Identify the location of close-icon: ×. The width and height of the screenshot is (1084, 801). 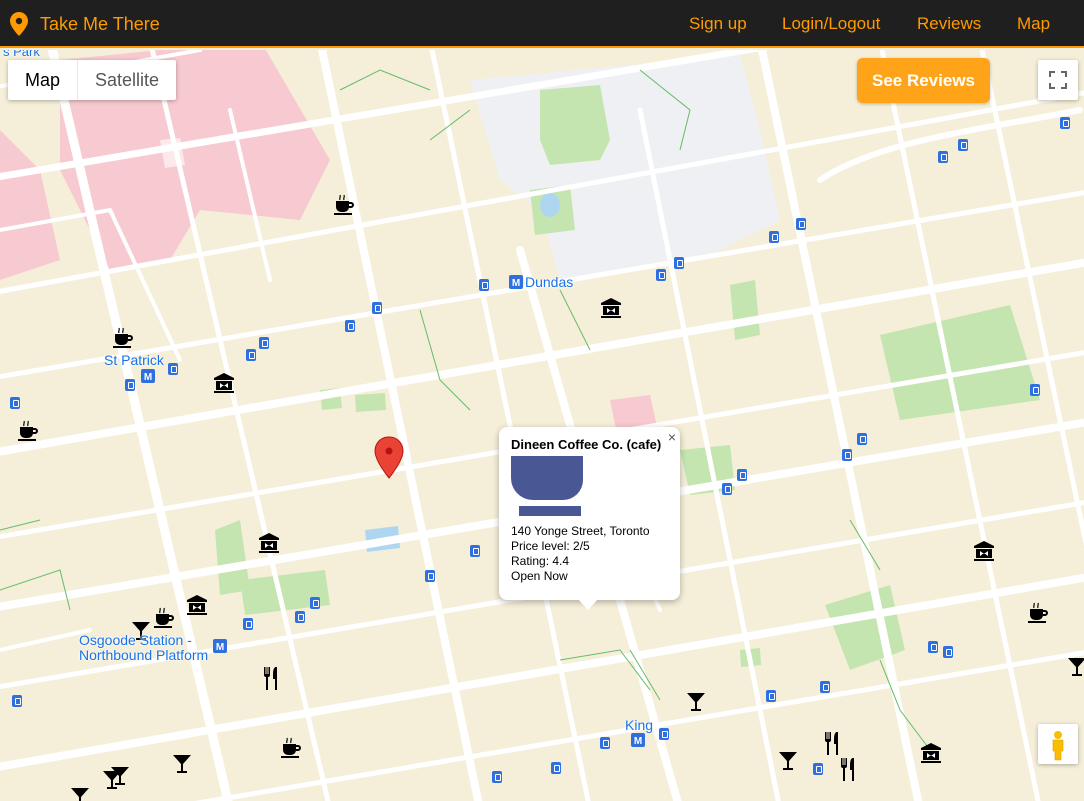
(672, 437).